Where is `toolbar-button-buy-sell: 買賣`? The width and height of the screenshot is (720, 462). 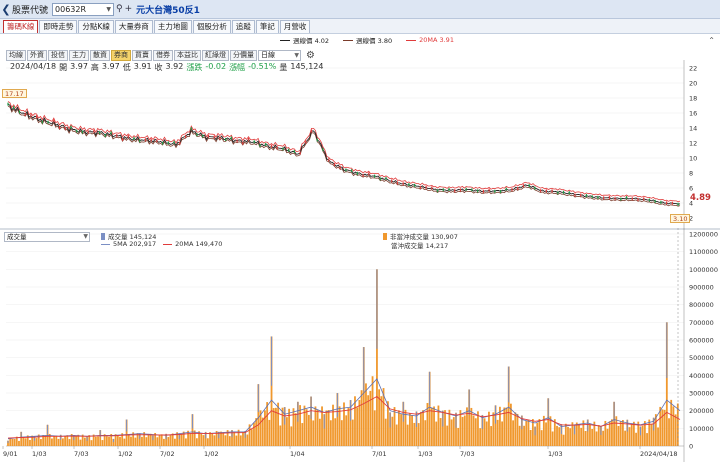
toolbar-button-buy-sell: 買賣 is located at coordinates (142, 55).